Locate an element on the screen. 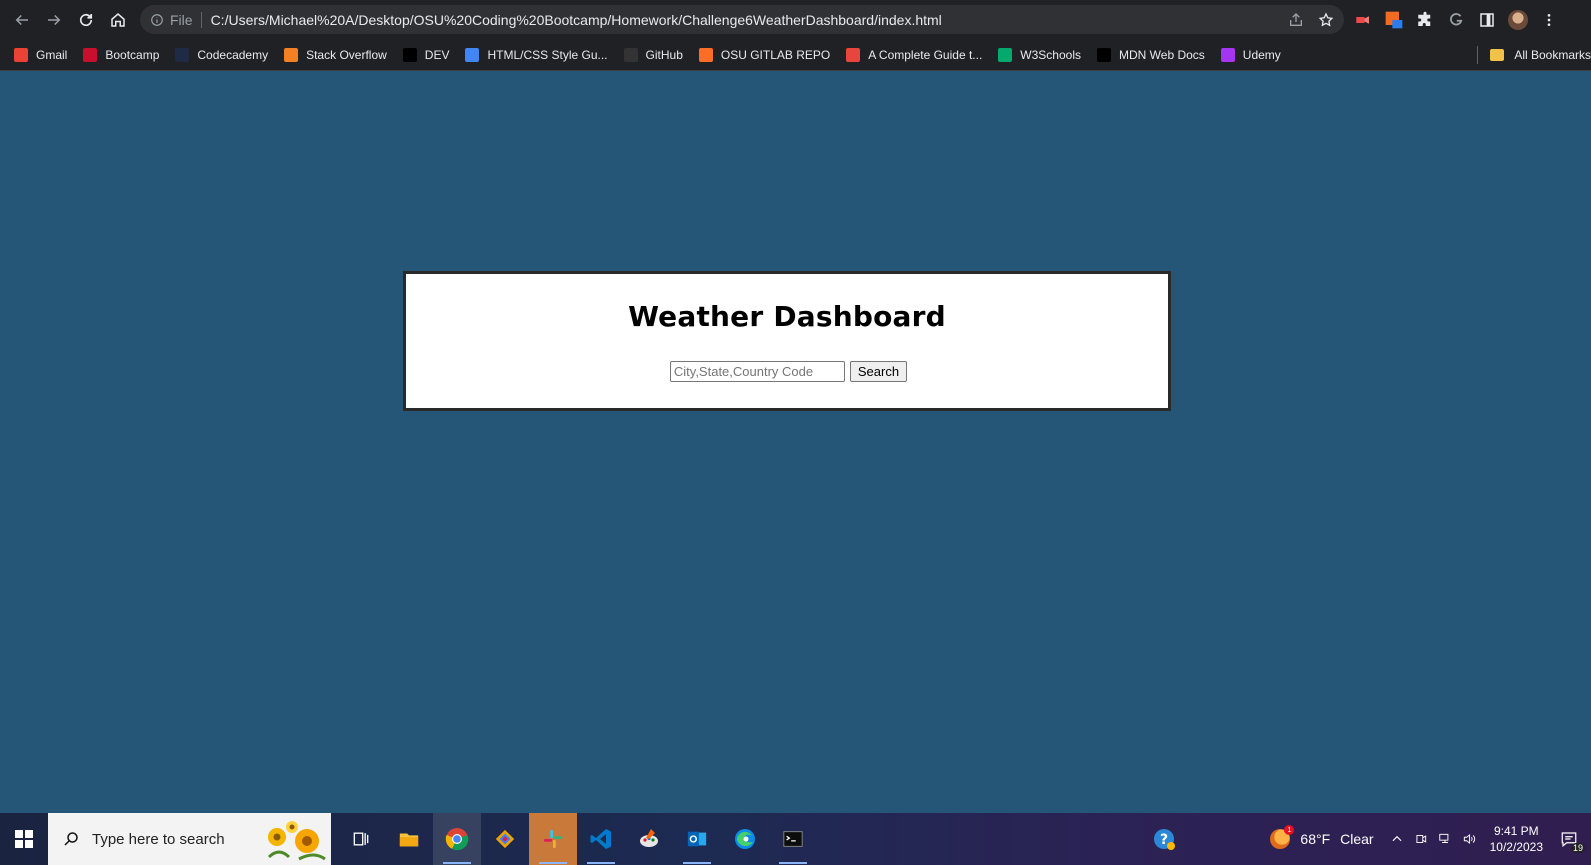 The image size is (1591, 865). extensions-puzzle-icon is located at coordinates (1425, 20).